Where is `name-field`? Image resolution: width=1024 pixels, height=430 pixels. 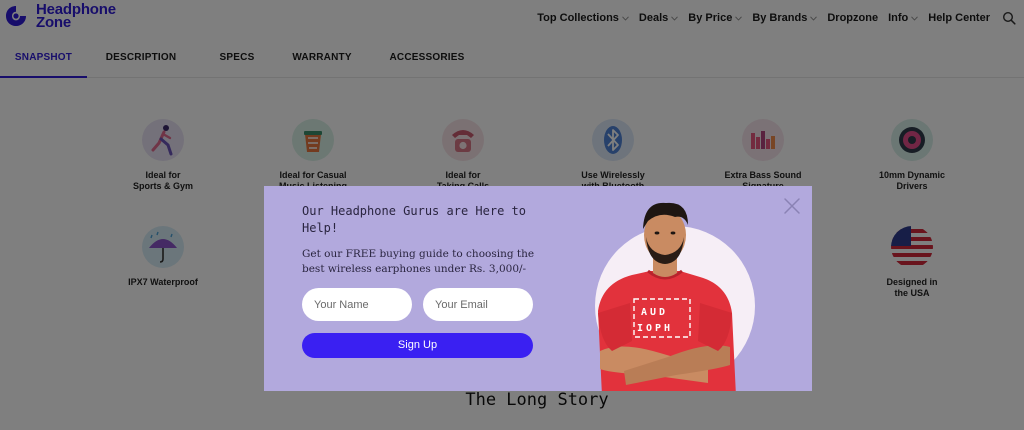
name-field is located at coordinates (357, 304).